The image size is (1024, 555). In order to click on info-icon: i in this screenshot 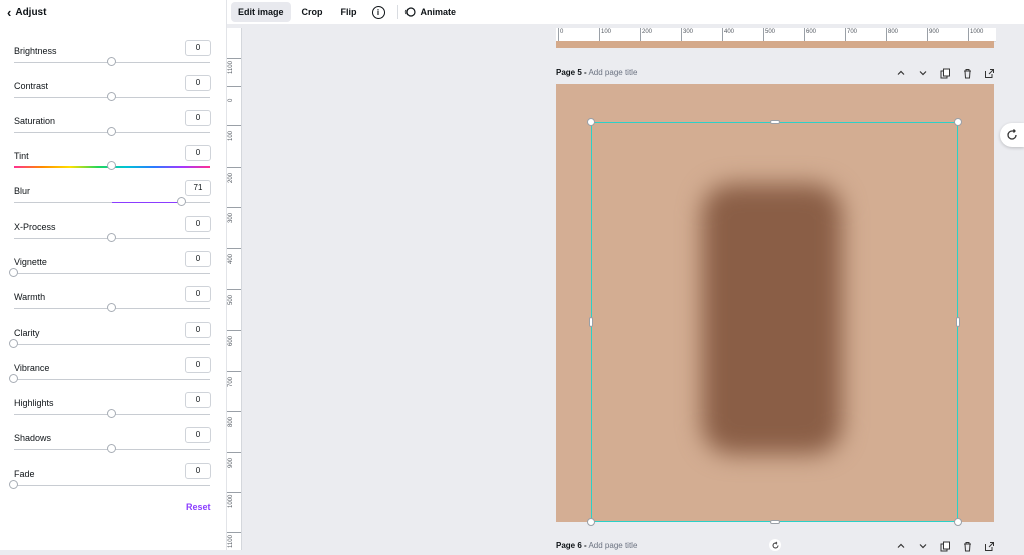, I will do `click(378, 12)`.